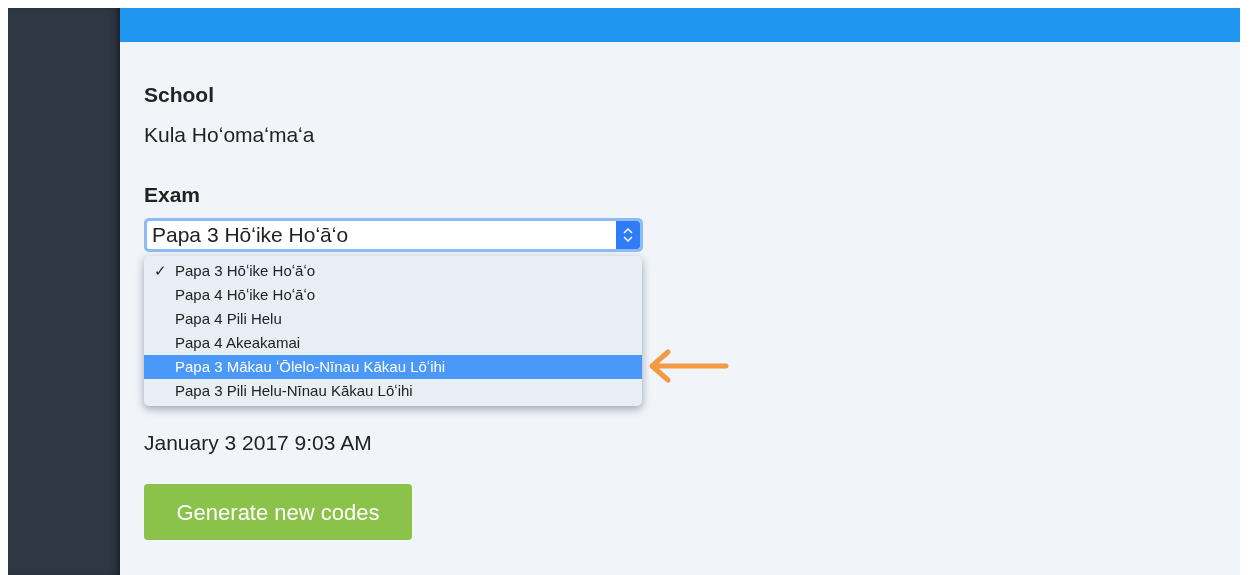 The height and width of the screenshot is (575, 1250). What do you see at coordinates (393, 391) in the screenshot?
I see `dropdown-option: Papa 3 Pili Helu-Nīnau Kākau Lōʻihi` at bounding box center [393, 391].